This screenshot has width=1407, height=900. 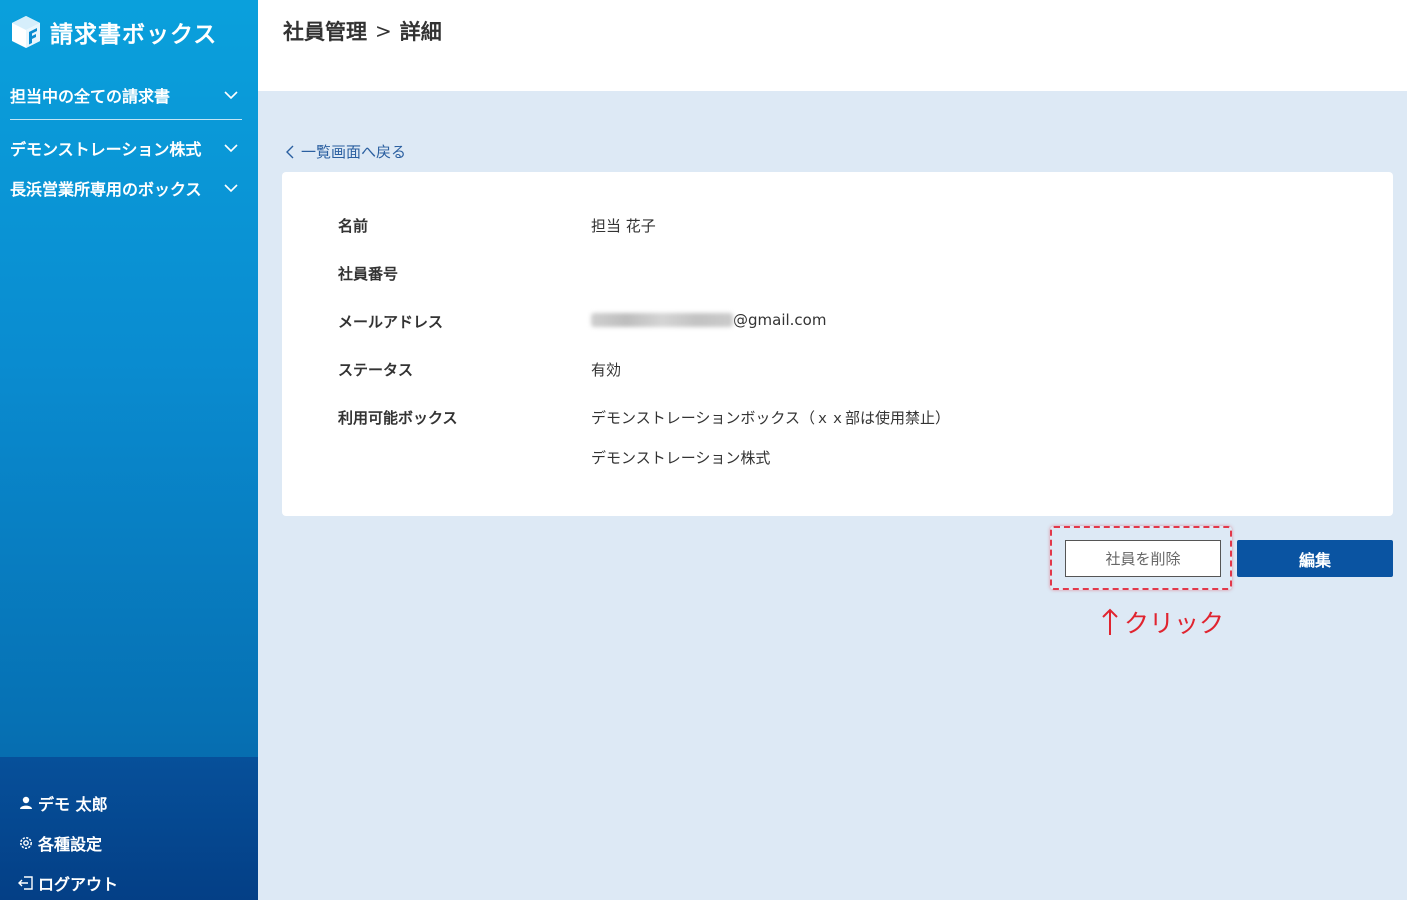 What do you see at coordinates (832, 45) in the screenshot?
I see `page-header: 社員管理 > 詳細` at bounding box center [832, 45].